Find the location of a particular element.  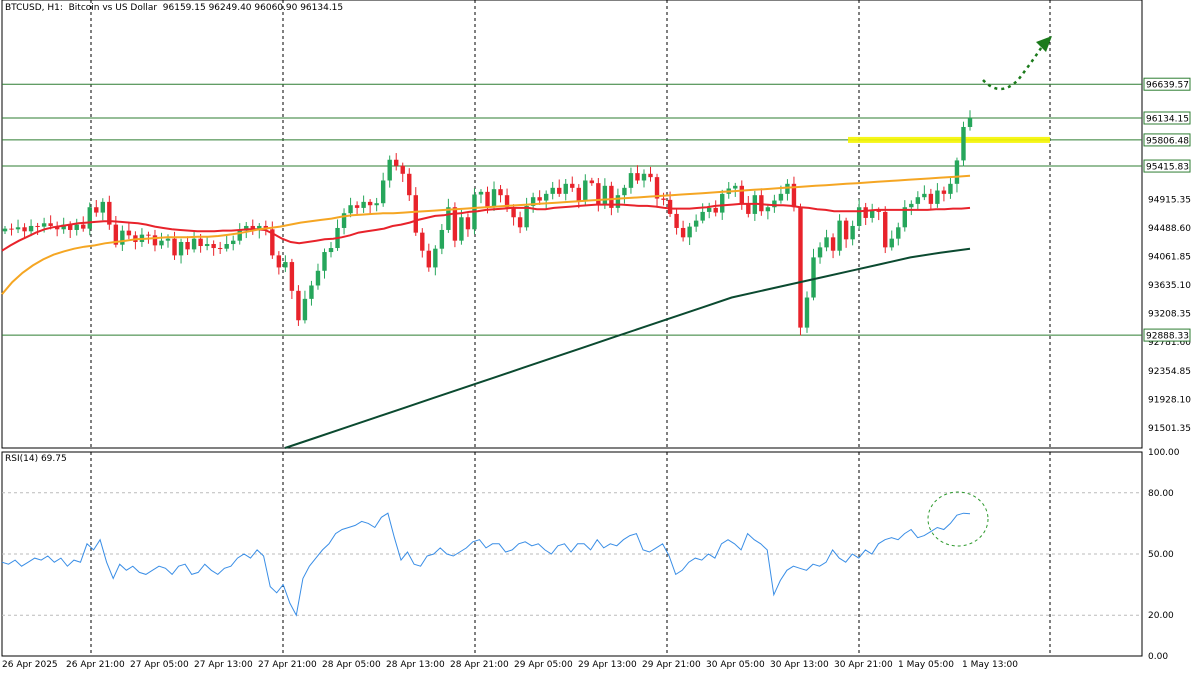

level-label: 95806.48 is located at coordinates (1167, 141).